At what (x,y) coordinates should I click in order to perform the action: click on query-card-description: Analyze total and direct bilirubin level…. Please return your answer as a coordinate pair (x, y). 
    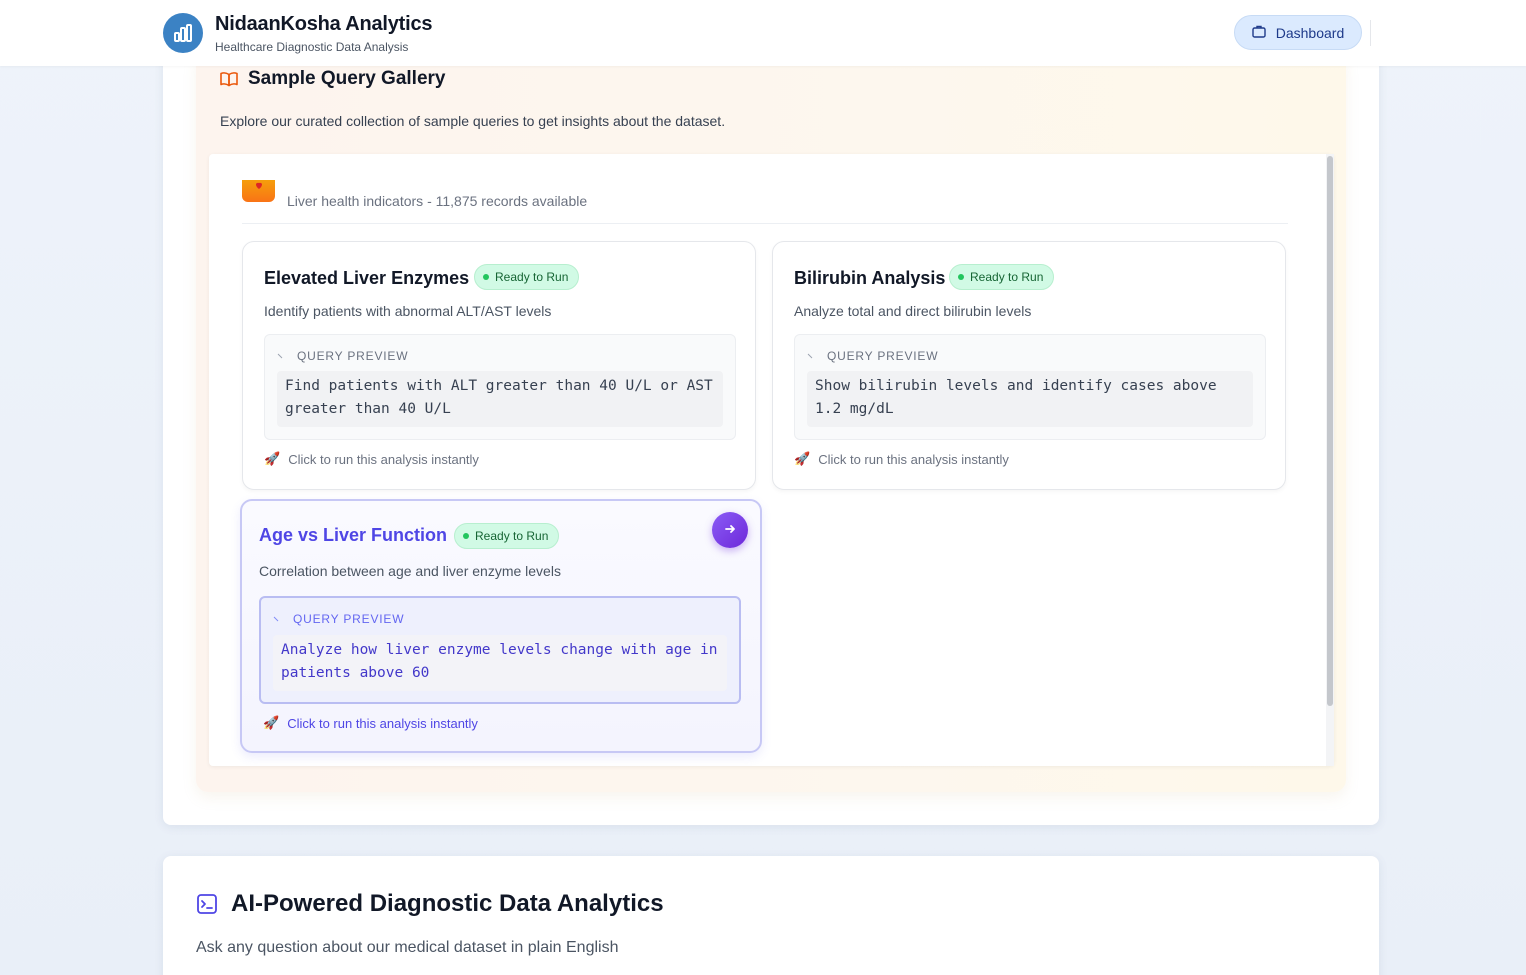
    Looking at the image, I should click on (913, 311).